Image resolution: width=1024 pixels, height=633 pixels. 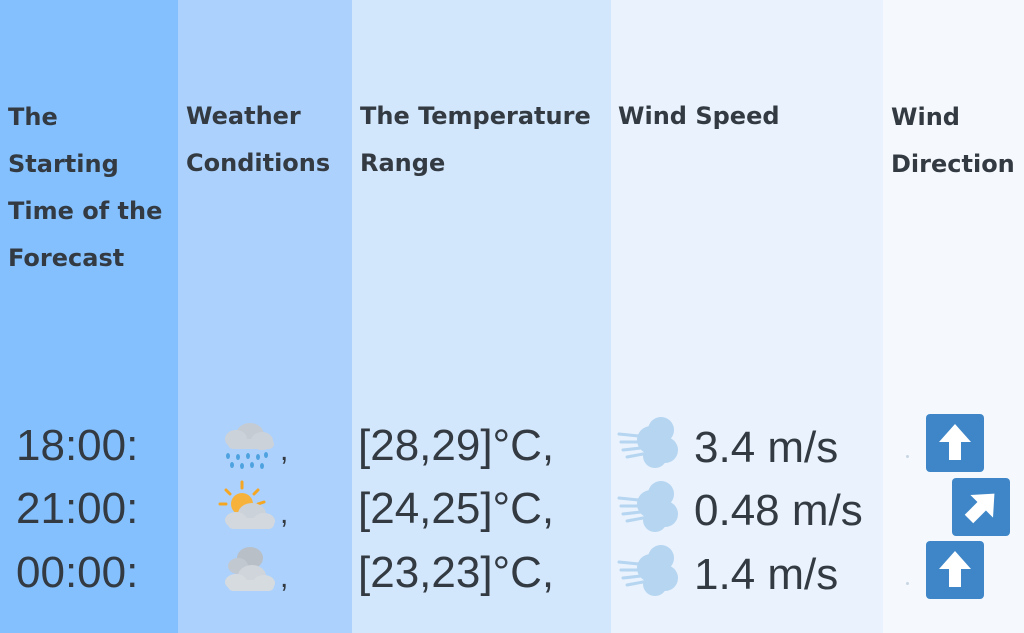 I want to click on rain-cloud-icon, so click(x=247, y=441).